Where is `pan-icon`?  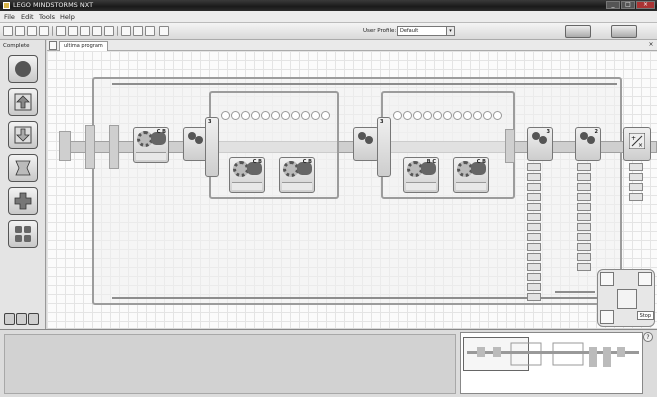 pan-icon is located at coordinates (138, 31).